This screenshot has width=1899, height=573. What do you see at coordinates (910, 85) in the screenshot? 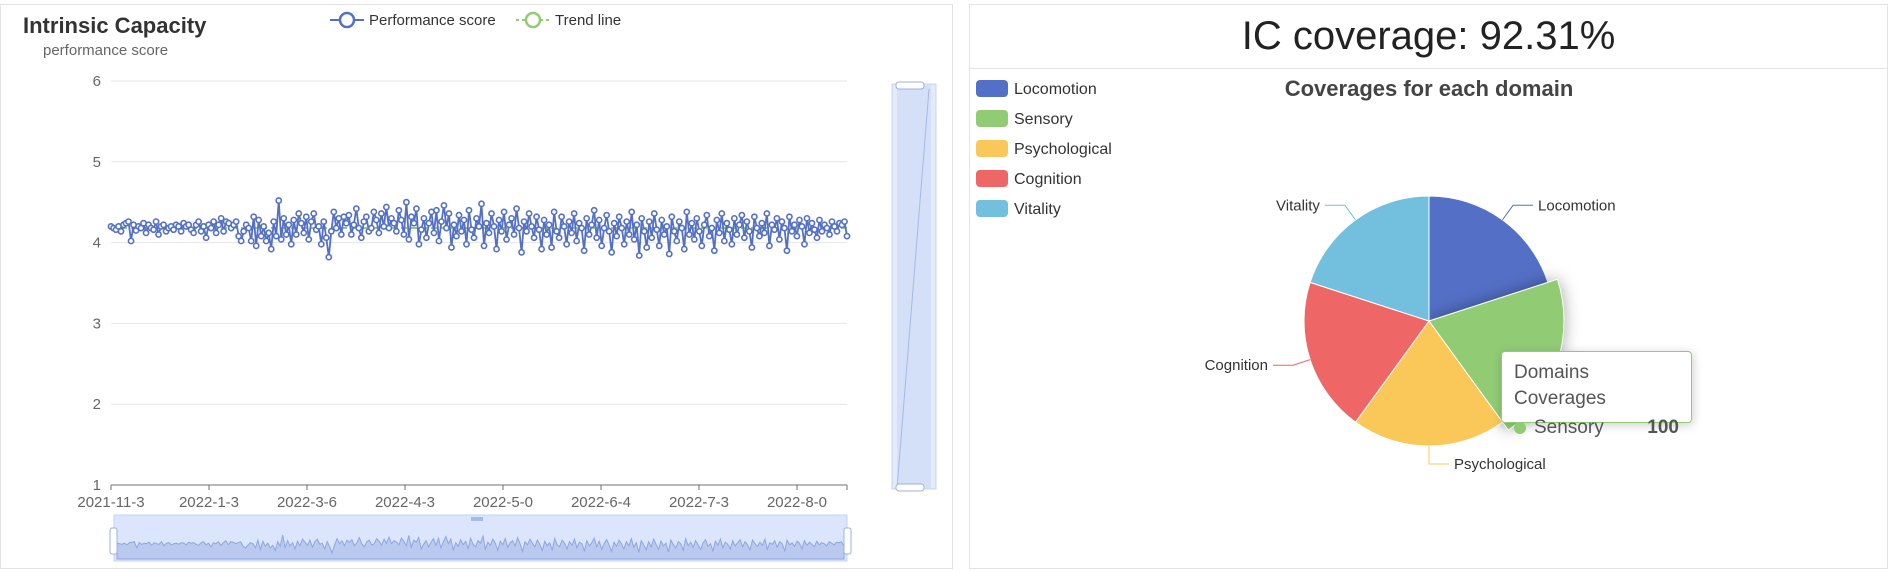
I see `y-zoom-handle-top` at bounding box center [910, 85].